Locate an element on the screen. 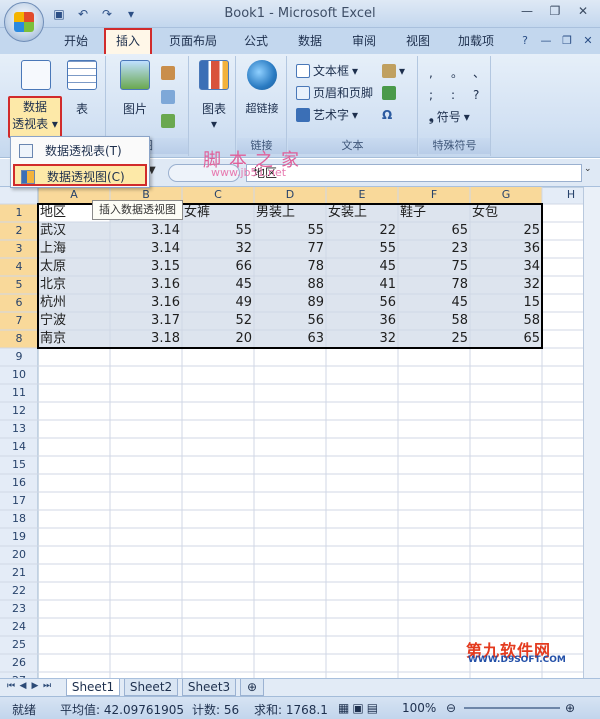 This screenshot has height=719, width=600. ribbon-close-icon: ✕ is located at coordinates (588, 40).